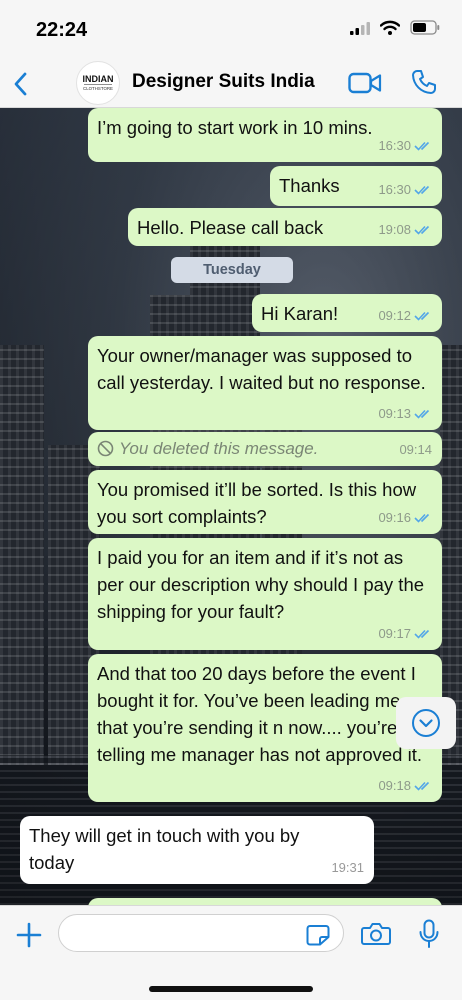 The height and width of the screenshot is (1000, 462). What do you see at coordinates (231, 989) in the screenshot?
I see `home-indicator` at bounding box center [231, 989].